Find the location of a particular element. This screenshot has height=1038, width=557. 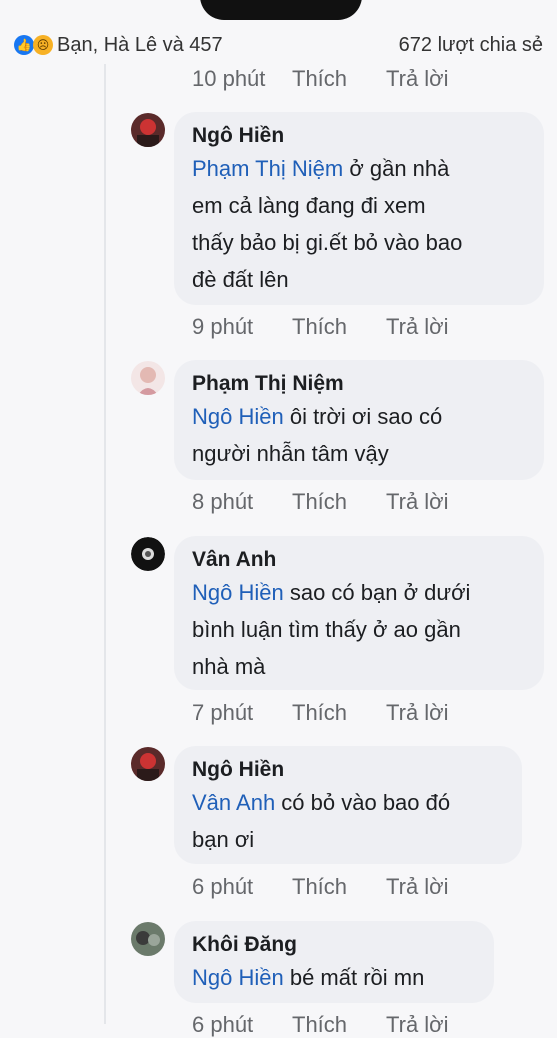

comment-bubble: Khôi Đăng Ngô Hiền bé mất rồi mn is located at coordinates (334, 962).